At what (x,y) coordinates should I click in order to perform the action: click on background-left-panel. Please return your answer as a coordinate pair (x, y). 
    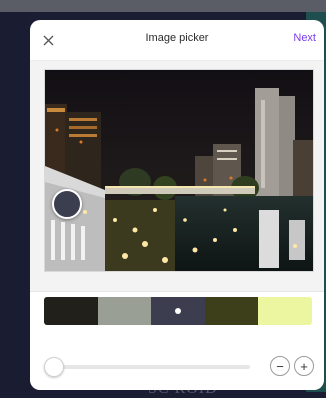
    Looking at the image, I should click on (15, 202).